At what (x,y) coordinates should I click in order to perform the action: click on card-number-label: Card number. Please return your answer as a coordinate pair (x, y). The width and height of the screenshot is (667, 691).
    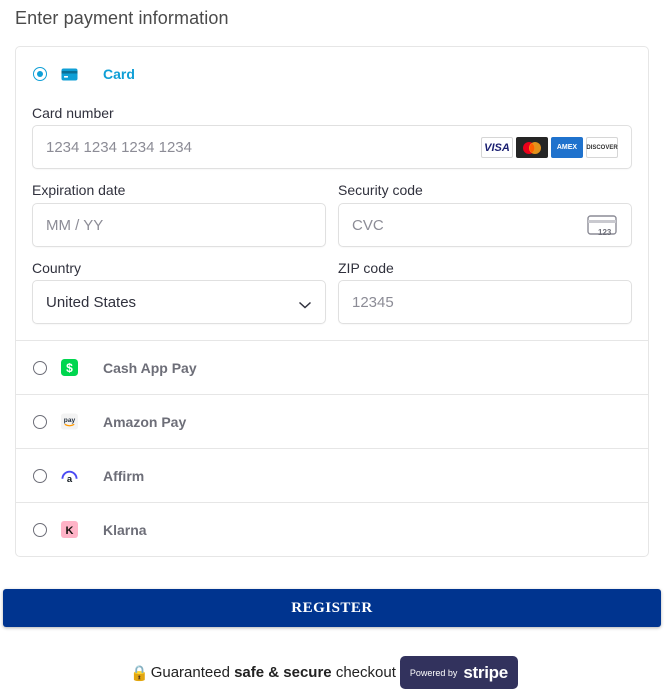
    Looking at the image, I should click on (73, 113).